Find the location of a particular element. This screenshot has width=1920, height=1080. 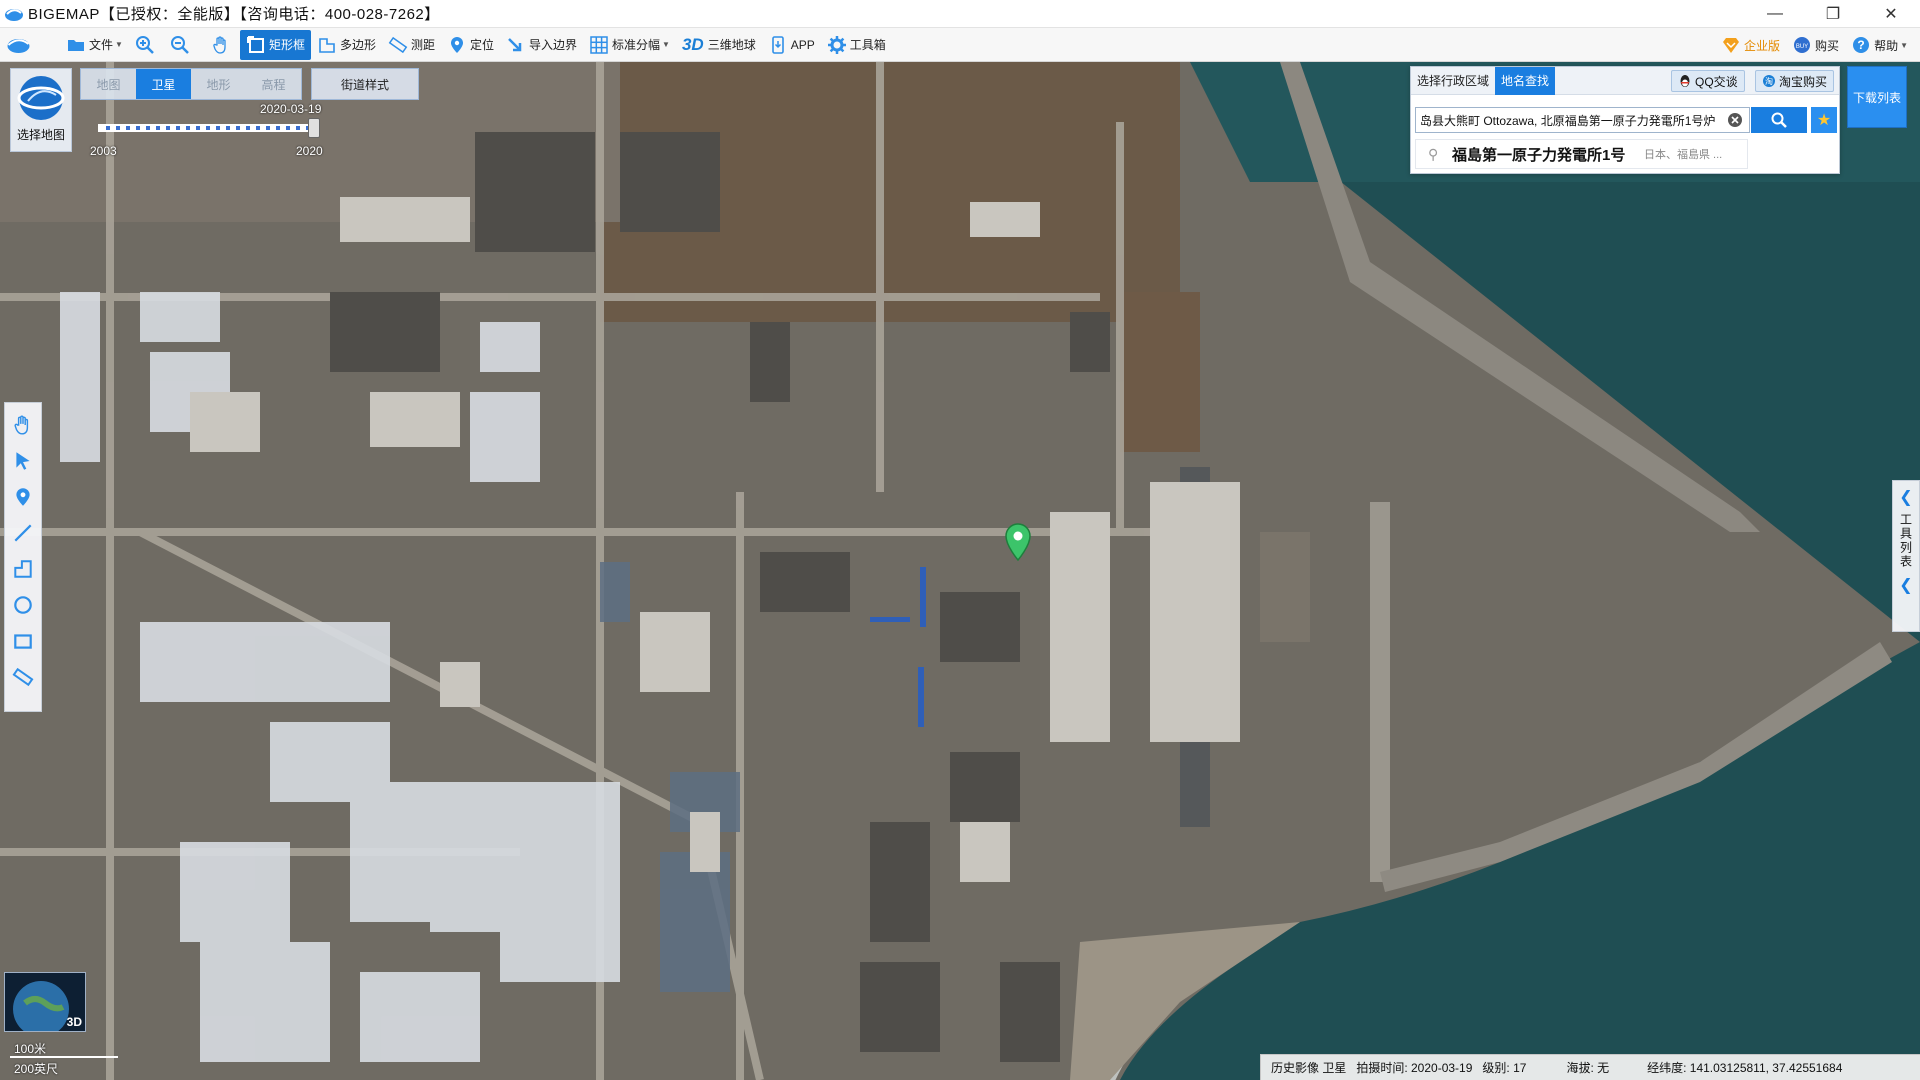

search-button is located at coordinates (1779, 120).